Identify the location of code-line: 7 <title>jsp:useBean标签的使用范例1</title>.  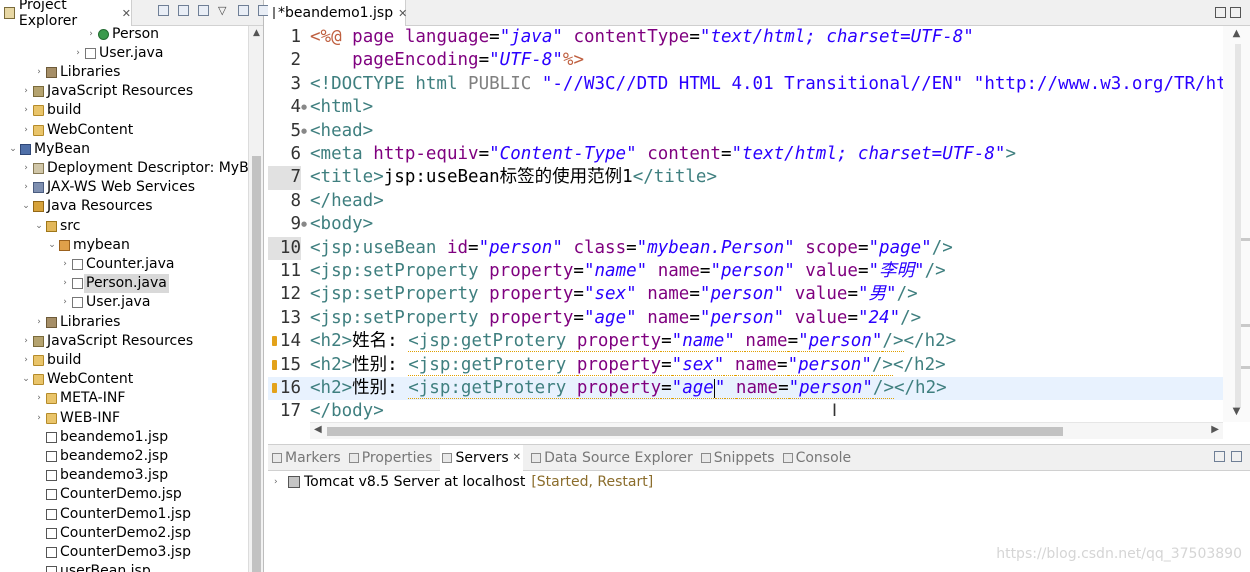
(745, 178).